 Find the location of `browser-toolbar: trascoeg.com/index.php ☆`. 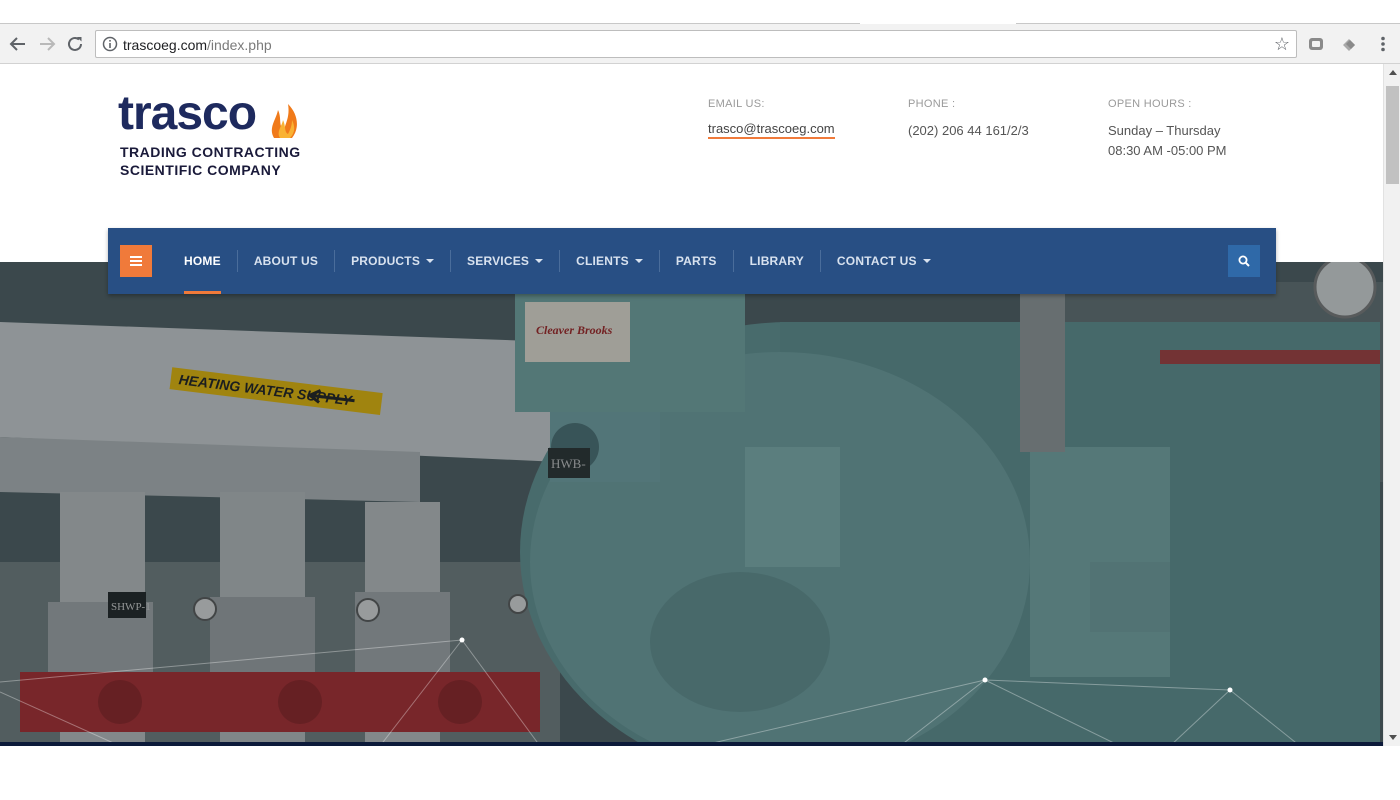

browser-toolbar: trascoeg.com/index.php ☆ is located at coordinates (700, 44).